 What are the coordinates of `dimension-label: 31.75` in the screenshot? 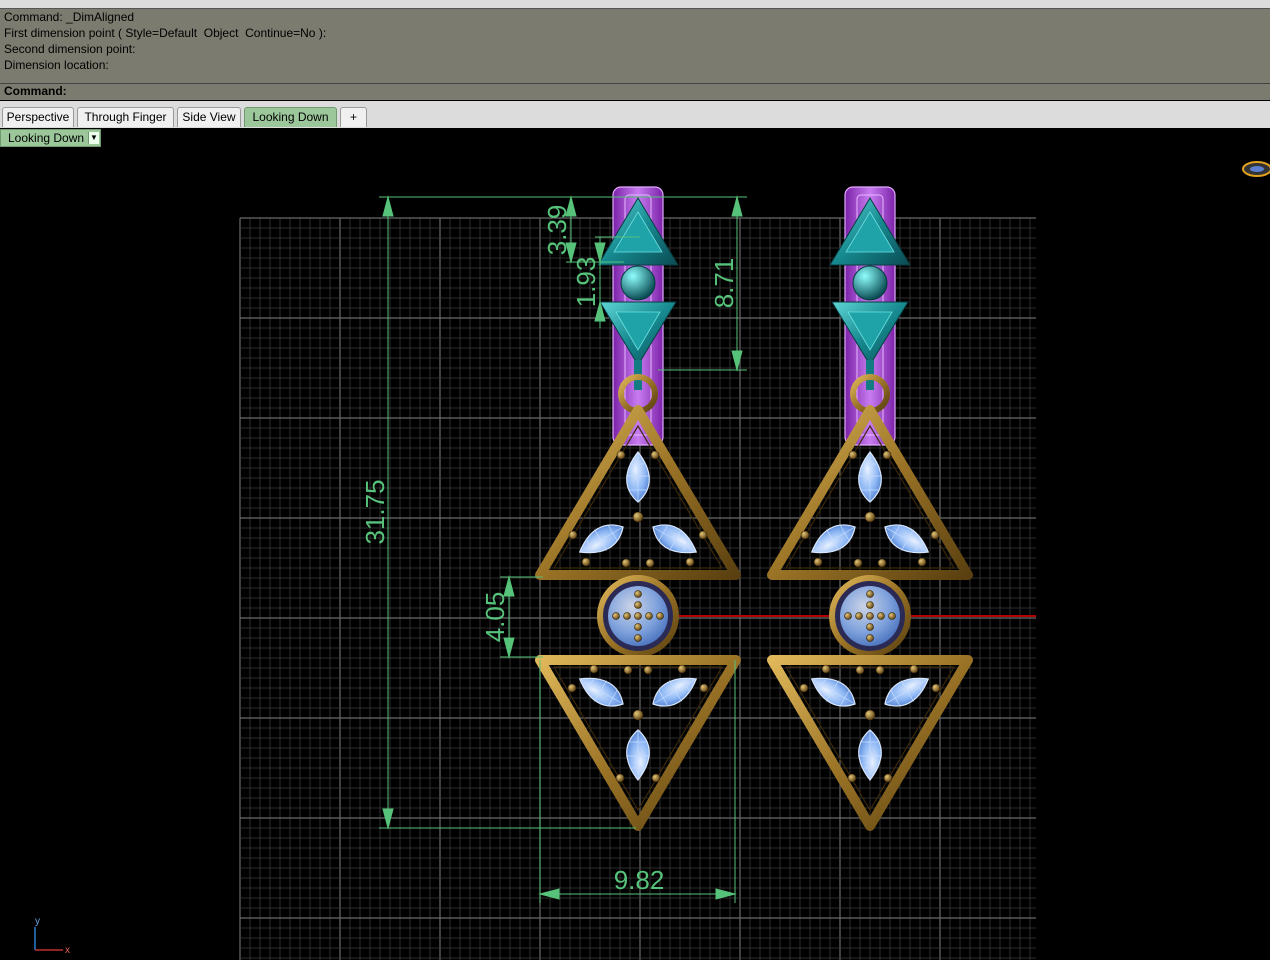 It's located at (375, 511).